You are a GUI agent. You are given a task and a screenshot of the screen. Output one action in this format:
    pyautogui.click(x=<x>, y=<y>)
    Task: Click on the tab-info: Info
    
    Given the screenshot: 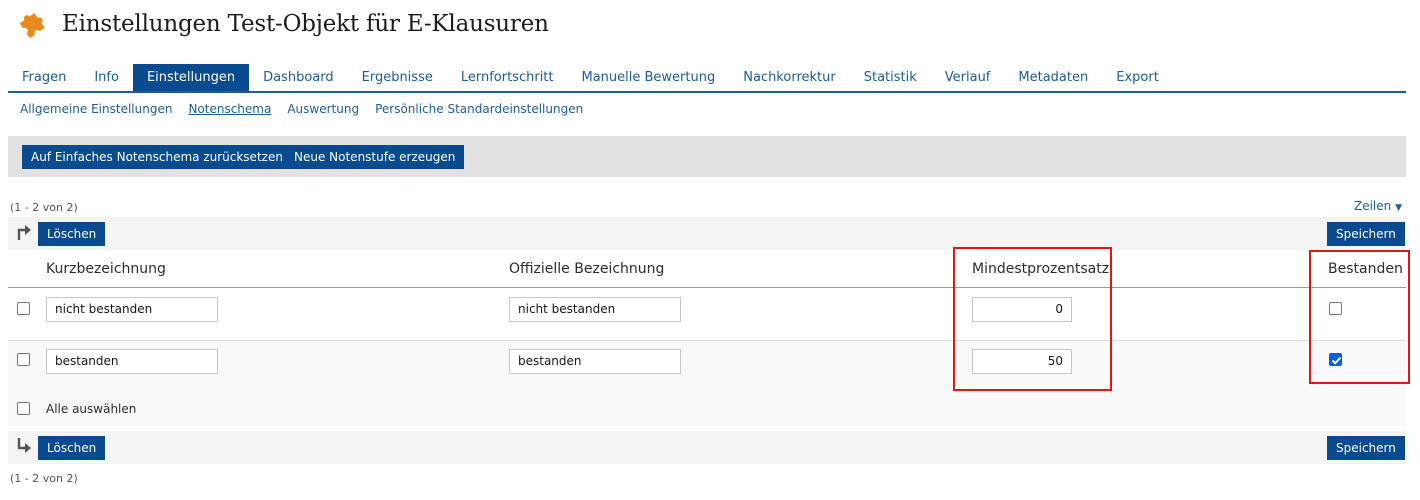 What is the action you would take?
    pyautogui.click(x=106, y=77)
    